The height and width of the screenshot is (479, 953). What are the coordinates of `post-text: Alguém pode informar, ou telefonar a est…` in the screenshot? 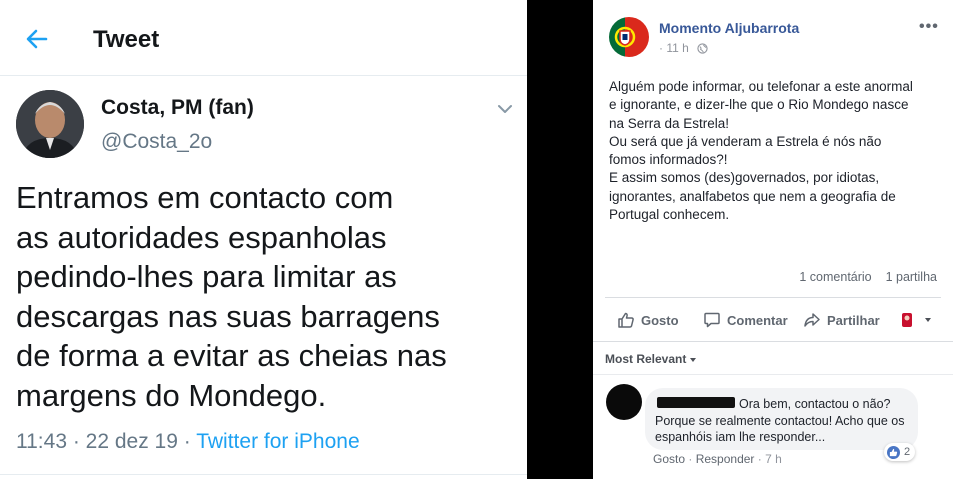 It's located at (777, 151).